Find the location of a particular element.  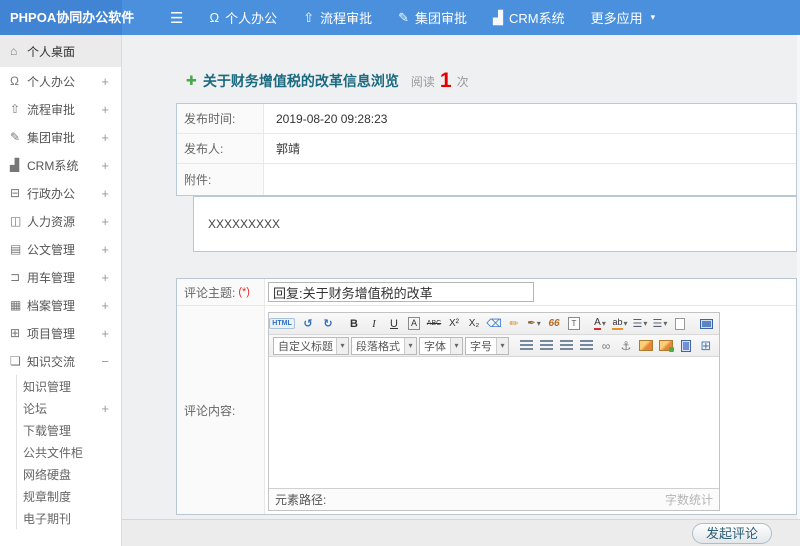

superscript-button: X² is located at coordinates (454, 323).